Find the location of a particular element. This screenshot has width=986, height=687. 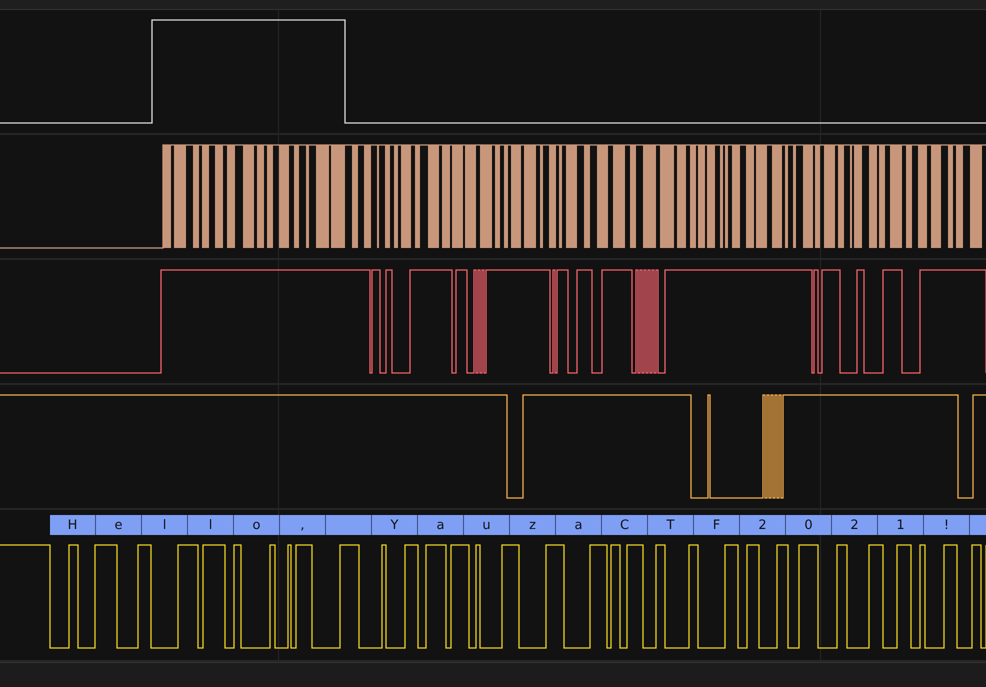

decoded-byte: u is located at coordinates (487, 525).